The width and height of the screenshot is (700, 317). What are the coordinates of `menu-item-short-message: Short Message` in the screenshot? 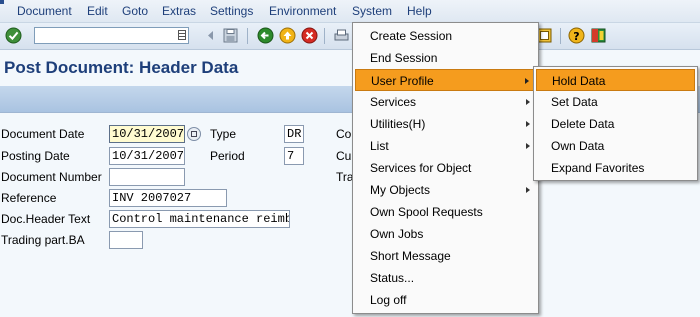 It's located at (445, 256).